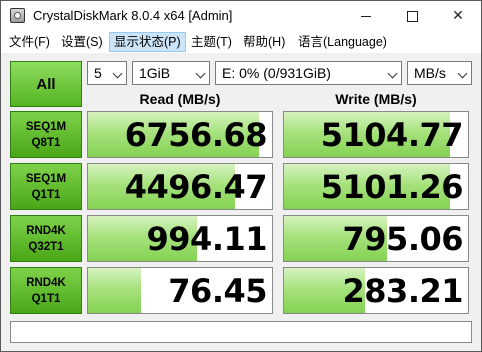 This screenshot has width=482, height=352. Describe the element at coordinates (107, 73) in the screenshot. I see `test-count-select: 5` at that location.